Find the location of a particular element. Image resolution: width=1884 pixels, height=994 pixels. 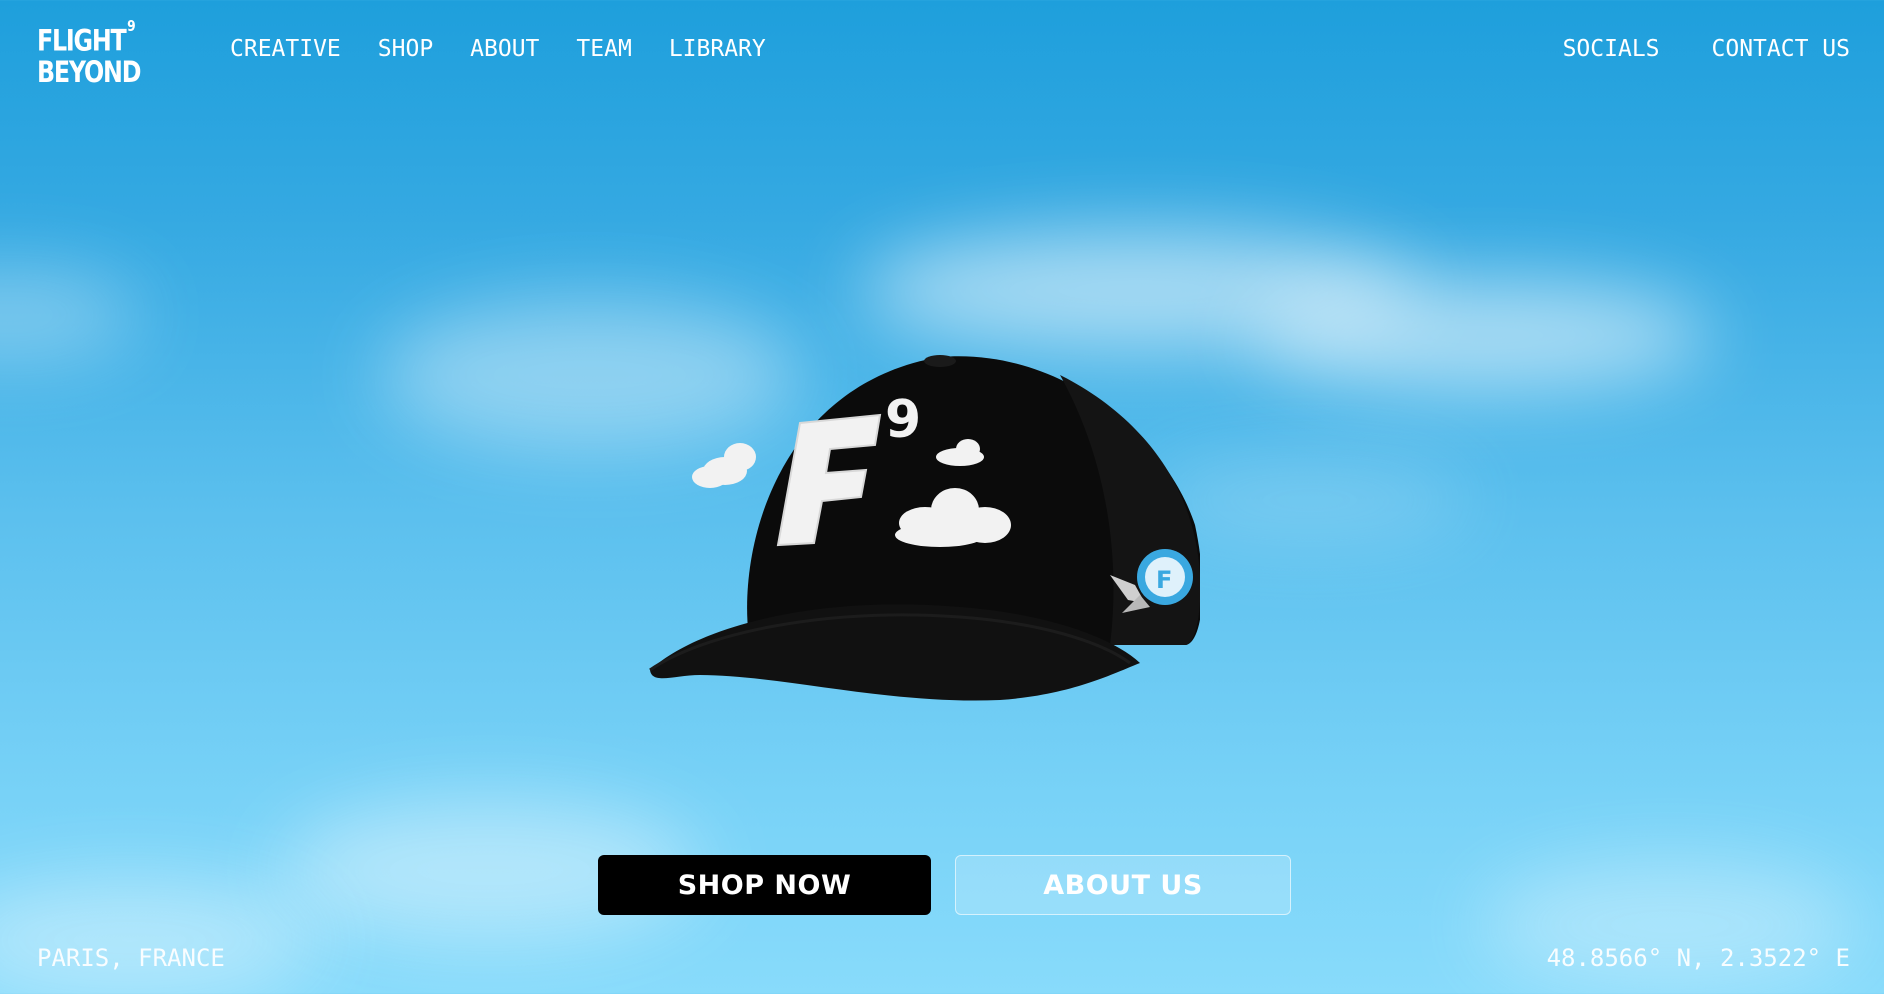

brand-logo: FLIGHT 9 BEYOND is located at coordinates (89, 53).